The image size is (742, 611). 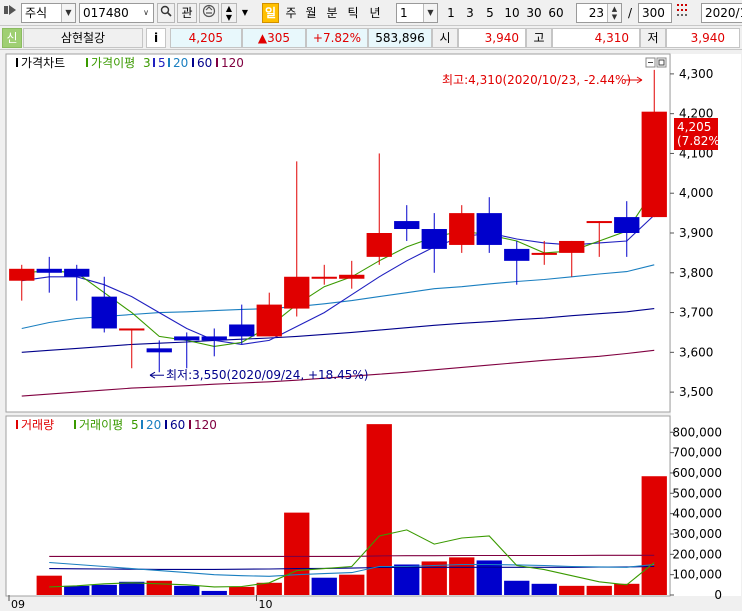 What do you see at coordinates (655, 13) in the screenshot?
I see `total-input: 300` at bounding box center [655, 13].